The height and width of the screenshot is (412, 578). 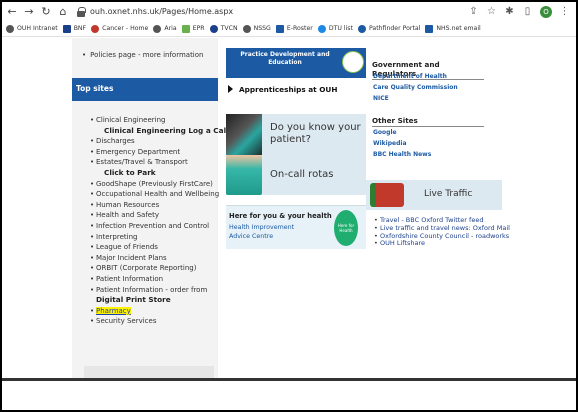 I want to click on bookmark-item: NHS.net email, so click(x=453, y=28).